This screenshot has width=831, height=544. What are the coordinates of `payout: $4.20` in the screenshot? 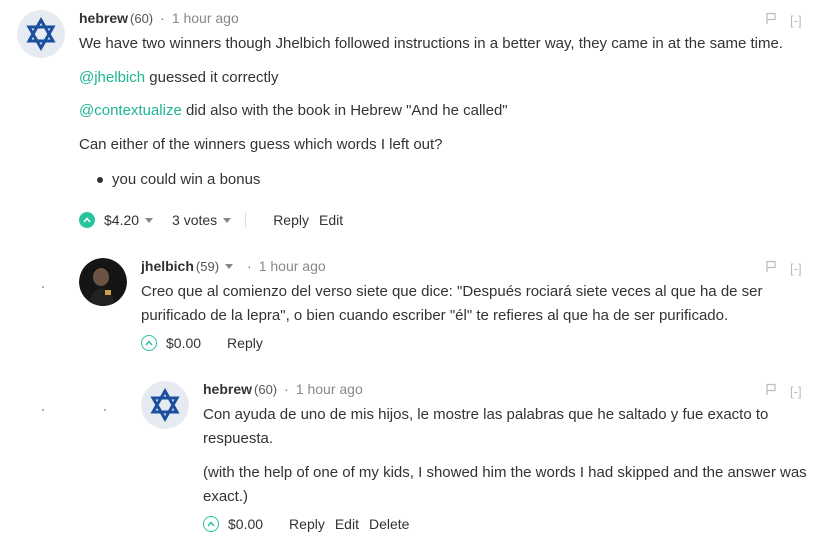 It's located at (121, 220).